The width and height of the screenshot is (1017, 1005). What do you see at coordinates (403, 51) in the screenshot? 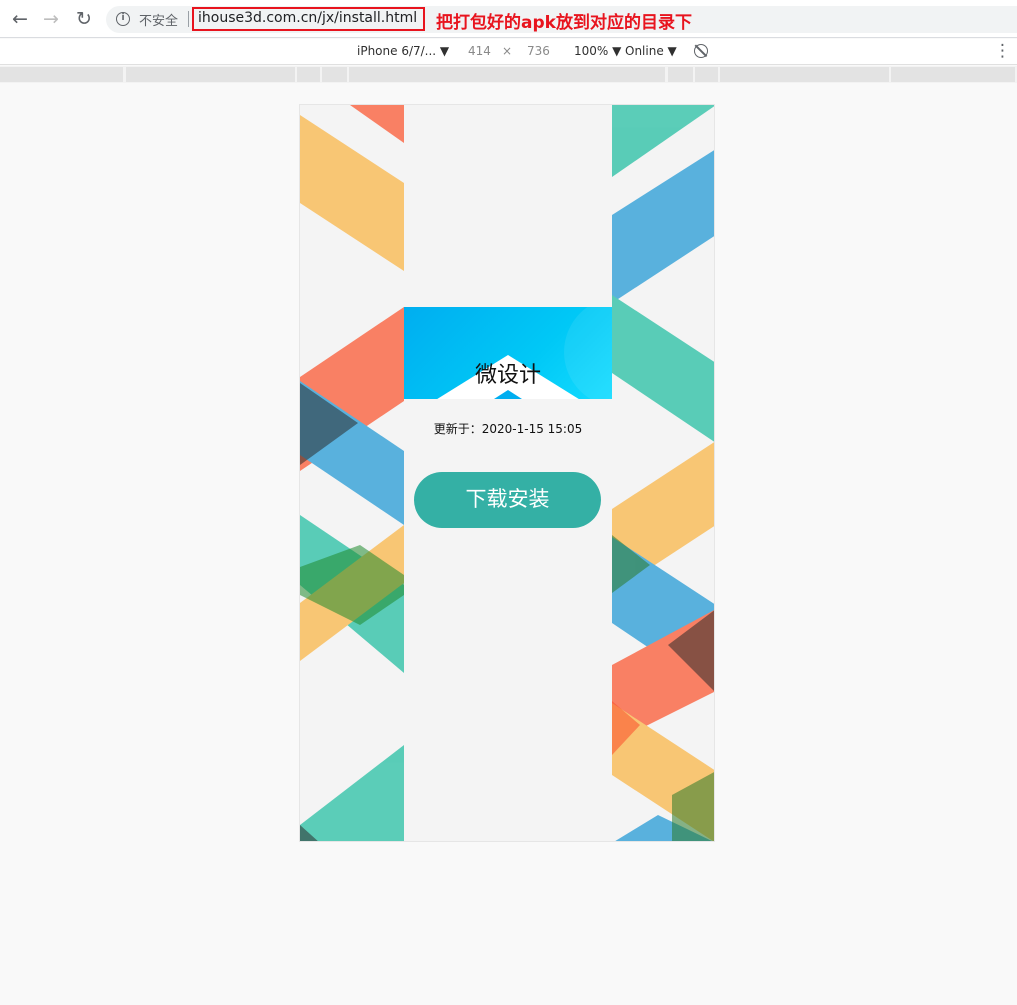
I see `device-select: iPhone 6/7/... ▼` at bounding box center [403, 51].